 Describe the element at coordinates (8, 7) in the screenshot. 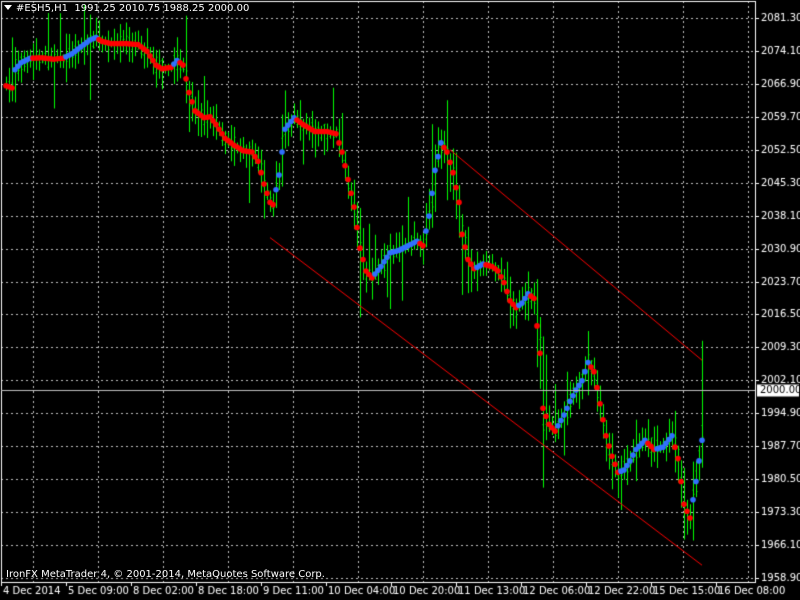

I see `chevron-down-icon` at that location.